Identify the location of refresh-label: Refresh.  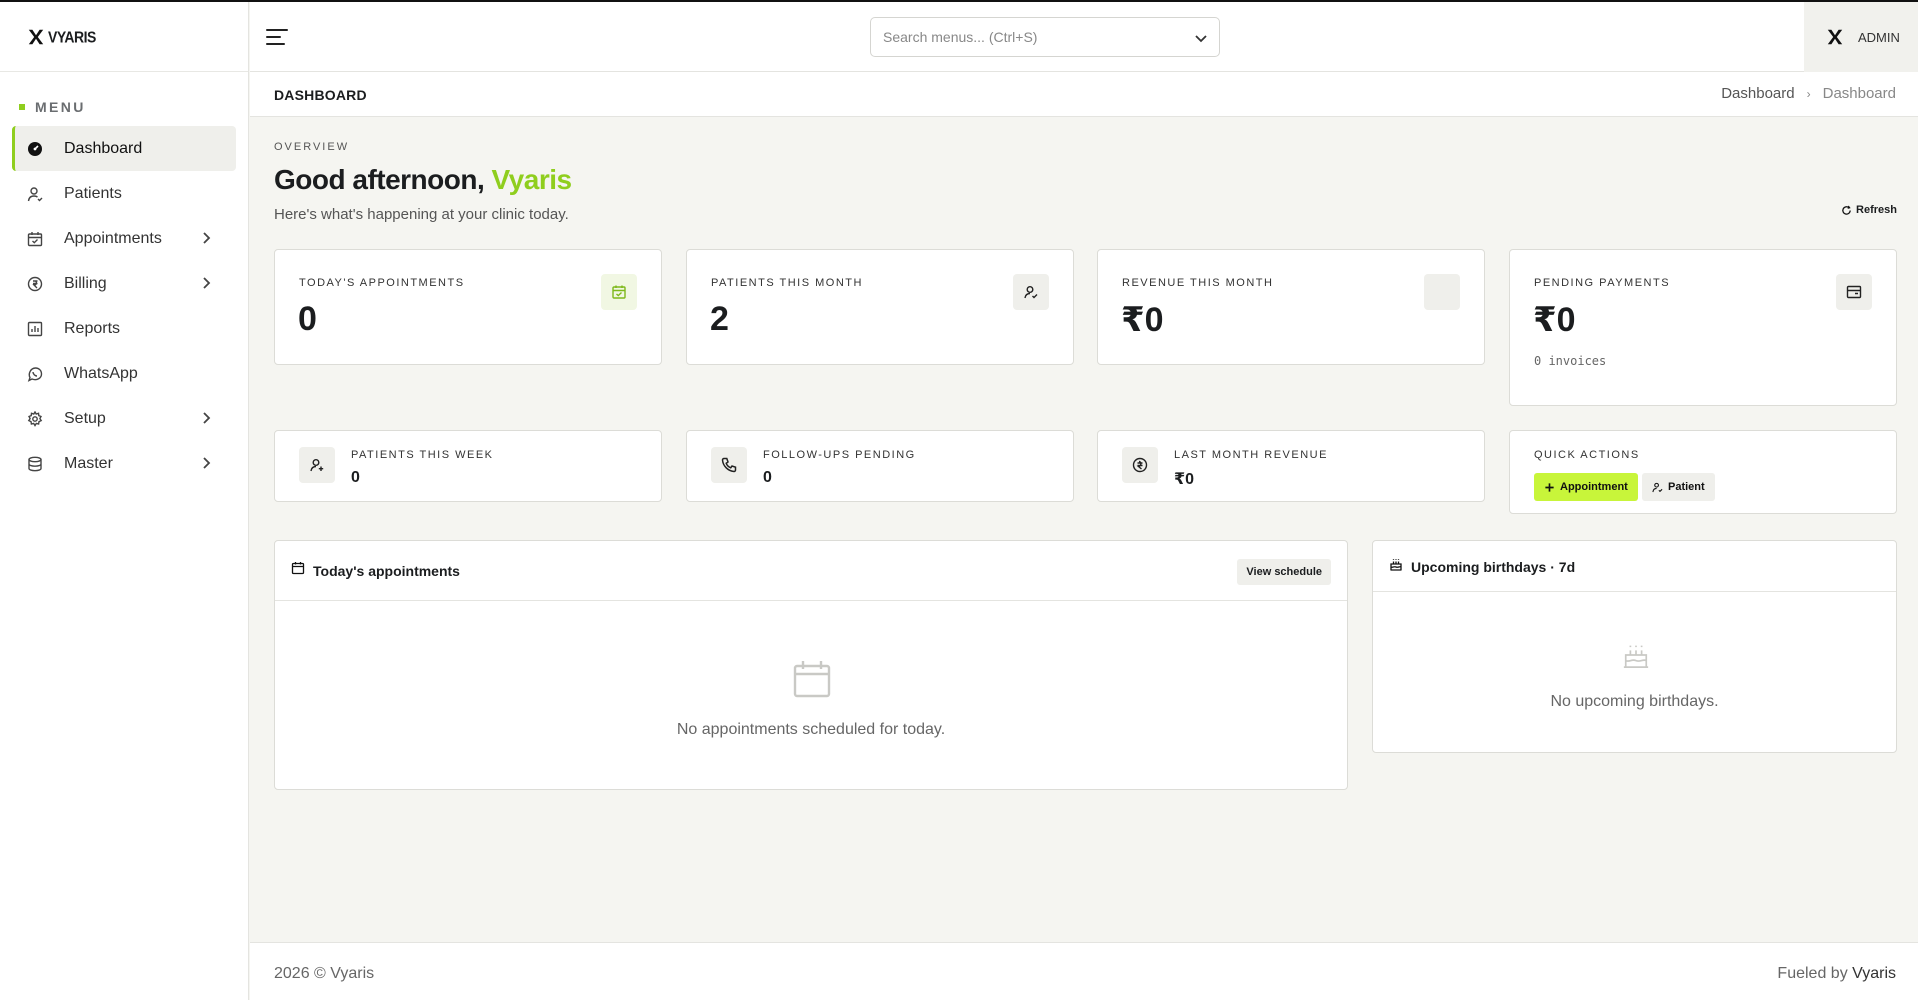
(1876, 210).